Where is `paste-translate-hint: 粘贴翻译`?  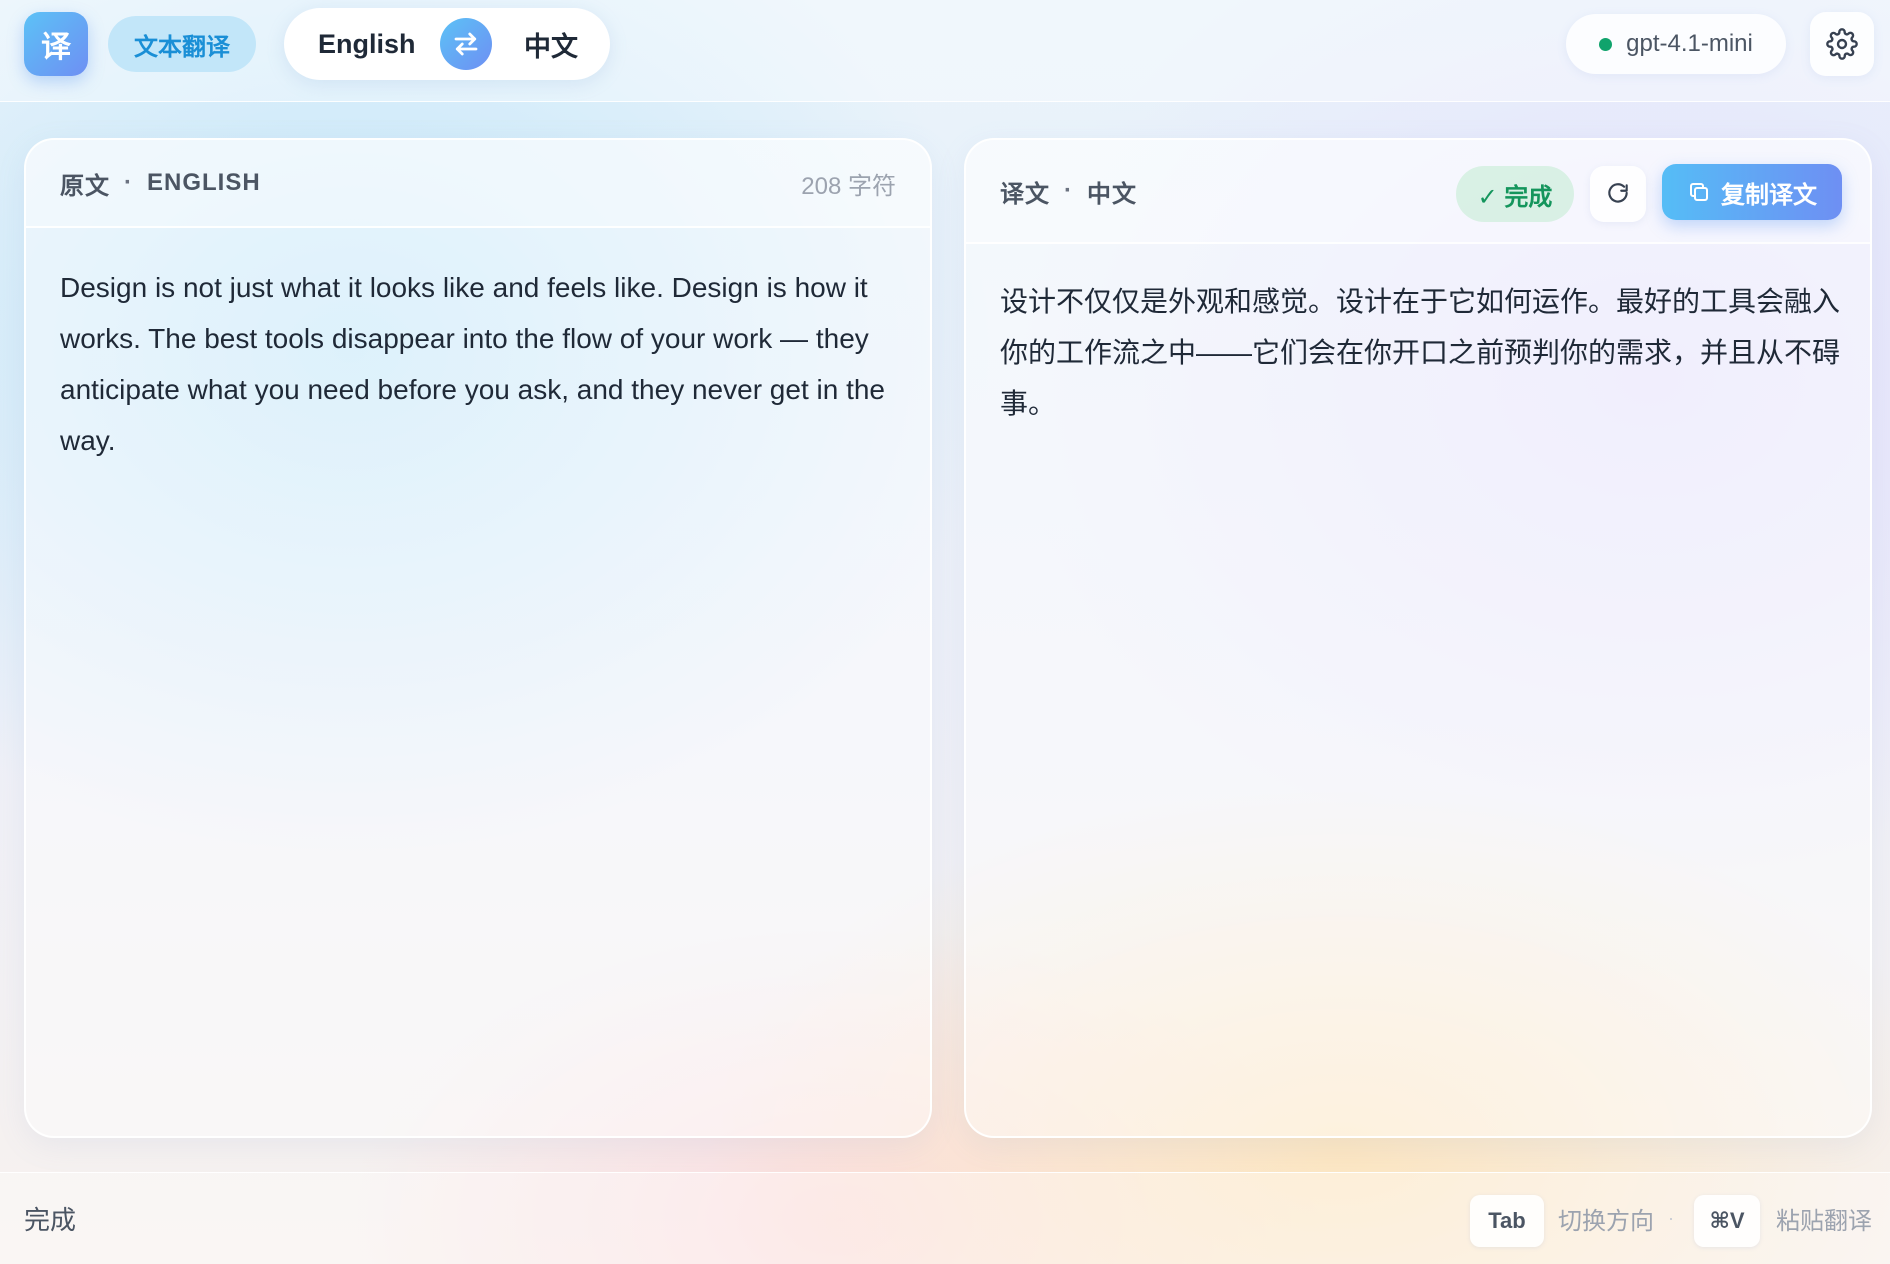 paste-translate-hint: 粘贴翻译 is located at coordinates (1824, 1221).